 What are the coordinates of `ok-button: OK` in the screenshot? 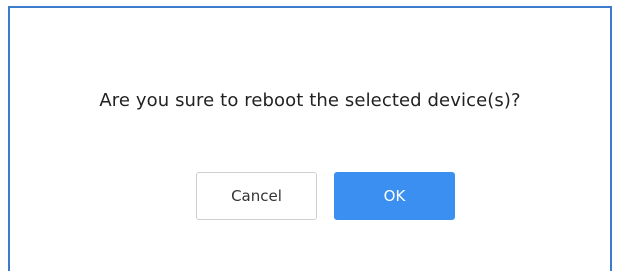 It's located at (394, 196).